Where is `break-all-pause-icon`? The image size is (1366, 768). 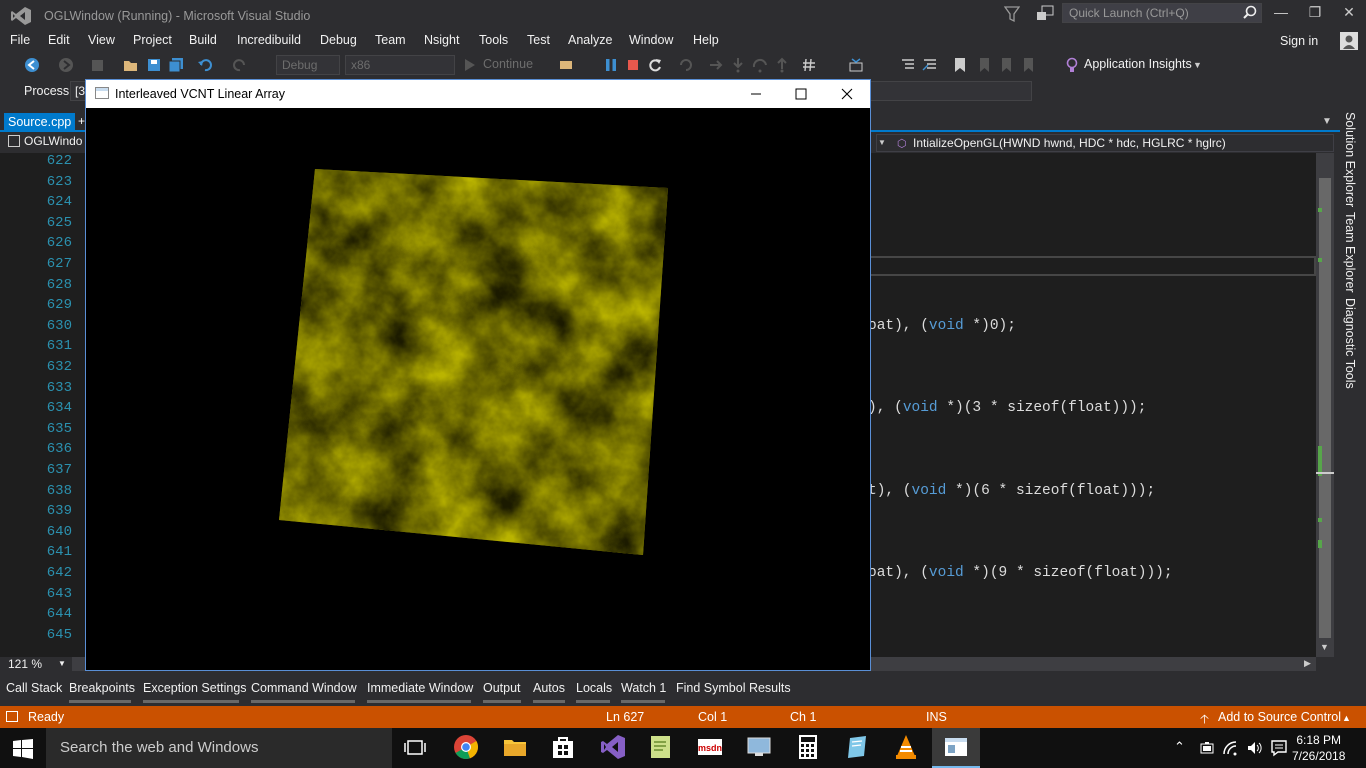 break-all-pause-icon is located at coordinates (611, 65).